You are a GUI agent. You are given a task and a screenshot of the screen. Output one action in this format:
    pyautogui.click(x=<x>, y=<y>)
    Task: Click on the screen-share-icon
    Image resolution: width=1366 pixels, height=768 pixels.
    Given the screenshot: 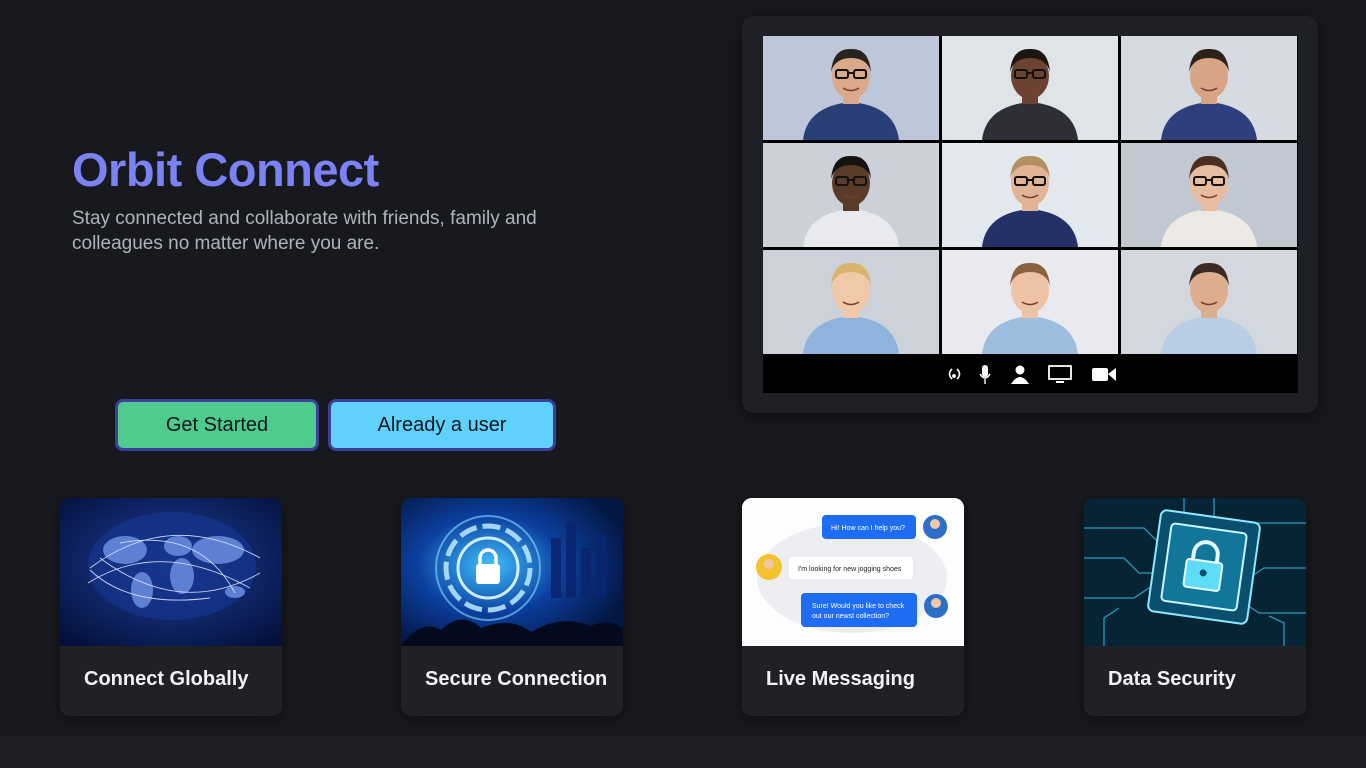 What is the action you would take?
    pyautogui.click(x=1060, y=374)
    